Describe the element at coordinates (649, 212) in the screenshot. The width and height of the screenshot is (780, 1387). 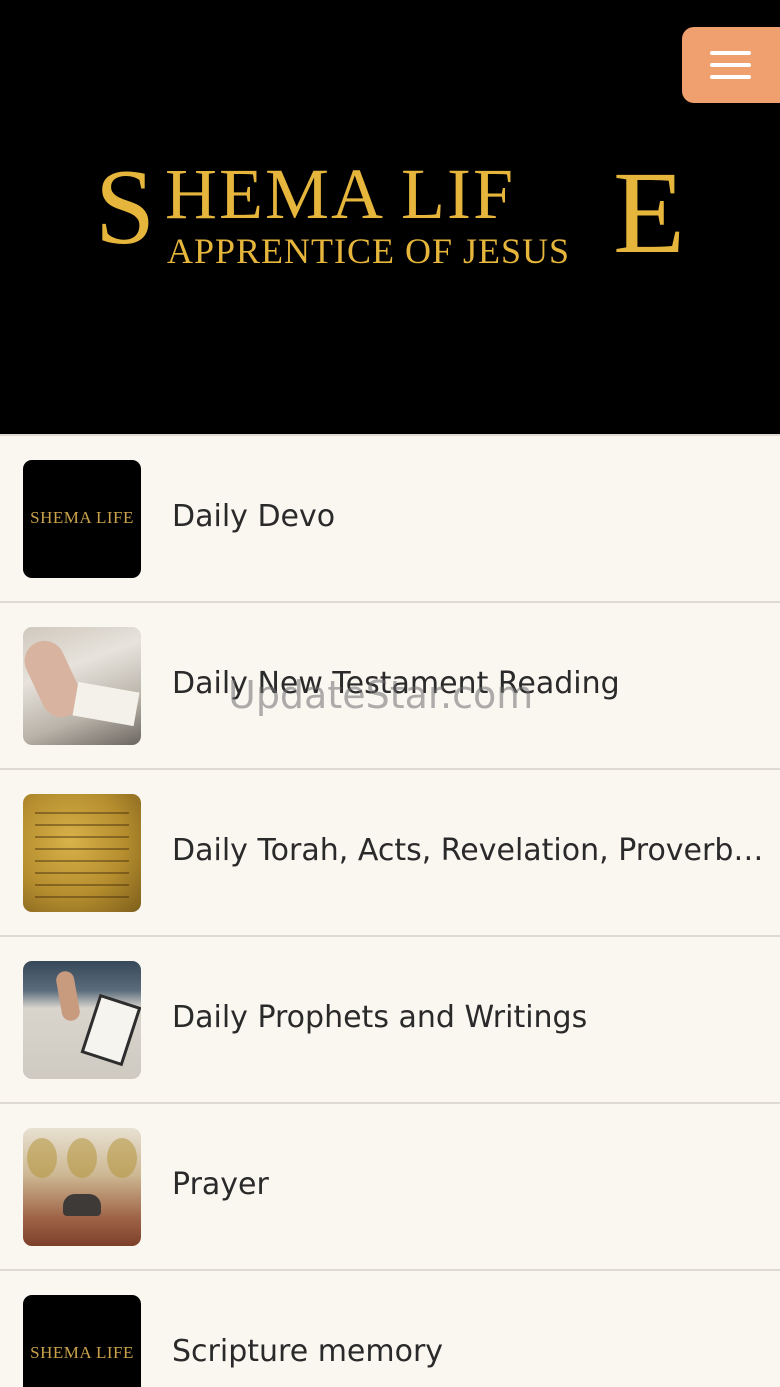
I see `logo-letter-e: E` at that location.